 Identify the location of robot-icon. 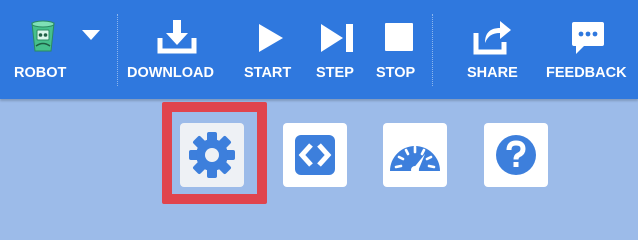
(43, 36).